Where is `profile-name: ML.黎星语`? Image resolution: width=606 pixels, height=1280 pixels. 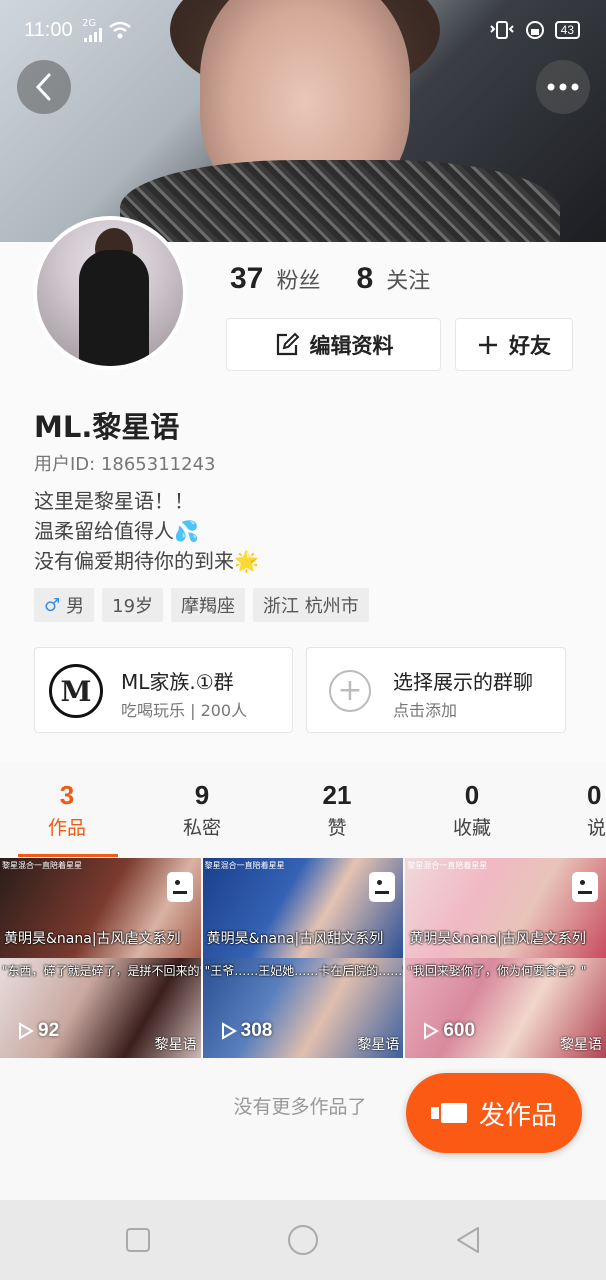 profile-name: ML.黎星语 is located at coordinates (107, 427).